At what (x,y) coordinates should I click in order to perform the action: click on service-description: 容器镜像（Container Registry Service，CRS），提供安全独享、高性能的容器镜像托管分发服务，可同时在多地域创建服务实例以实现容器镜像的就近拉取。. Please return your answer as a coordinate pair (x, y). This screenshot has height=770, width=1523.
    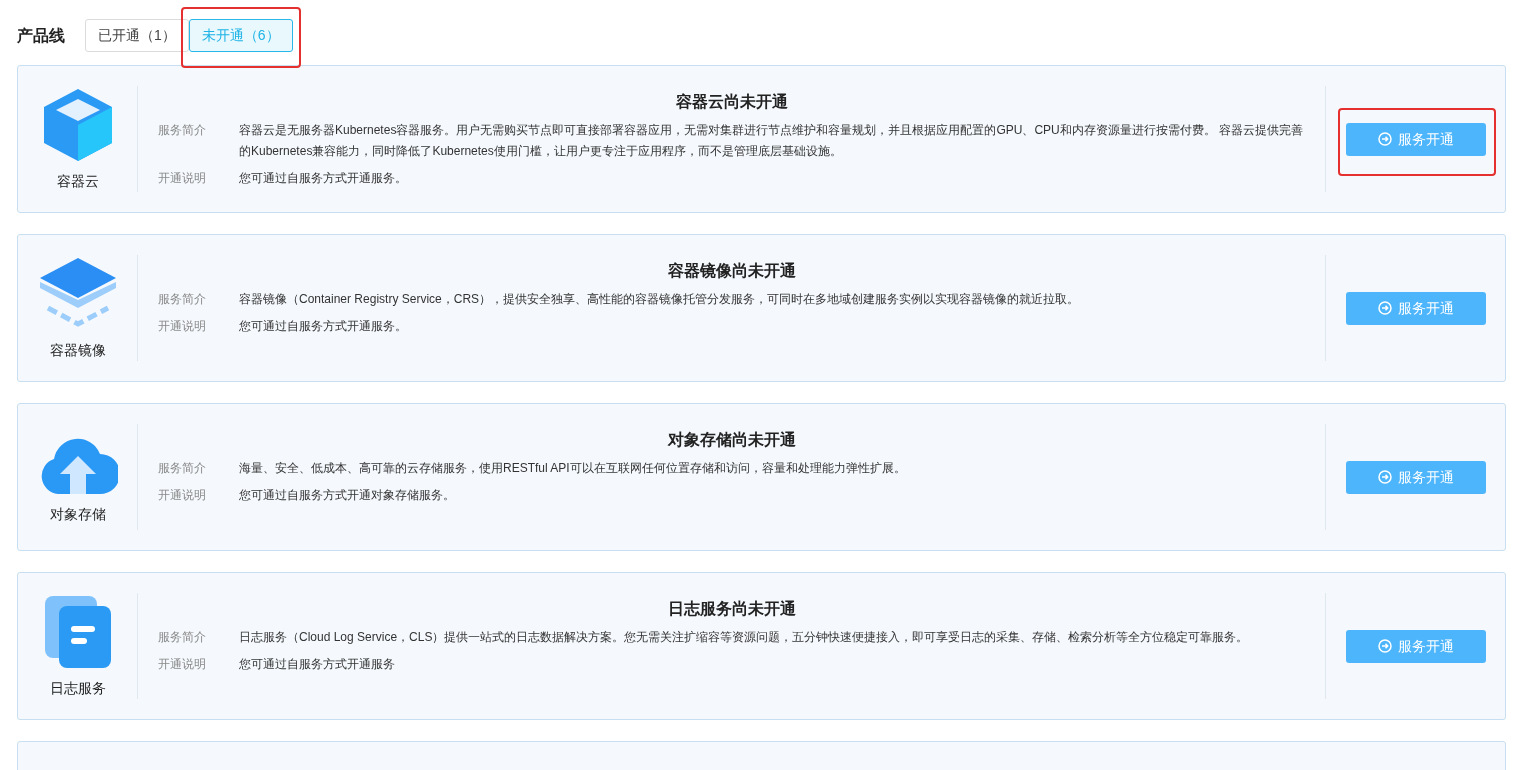
    Looking at the image, I should click on (659, 299).